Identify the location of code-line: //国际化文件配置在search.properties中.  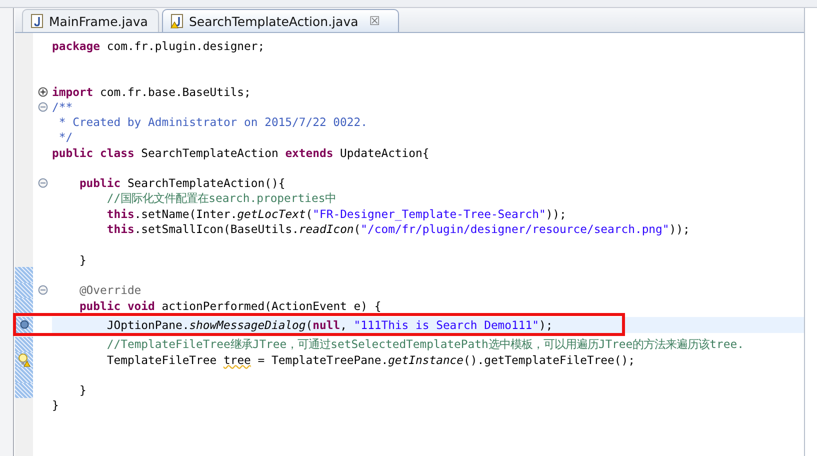
(221, 198).